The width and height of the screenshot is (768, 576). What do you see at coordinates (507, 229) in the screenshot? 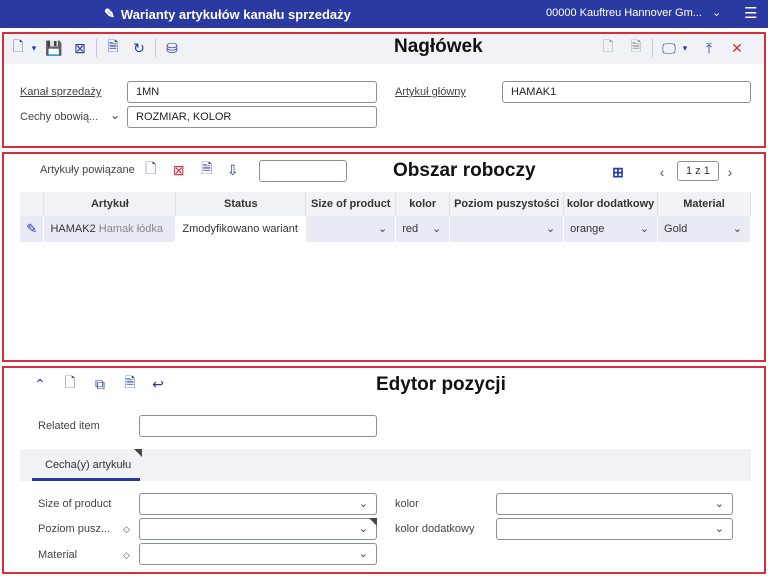
I see `cell-poziom: ⌄` at bounding box center [507, 229].